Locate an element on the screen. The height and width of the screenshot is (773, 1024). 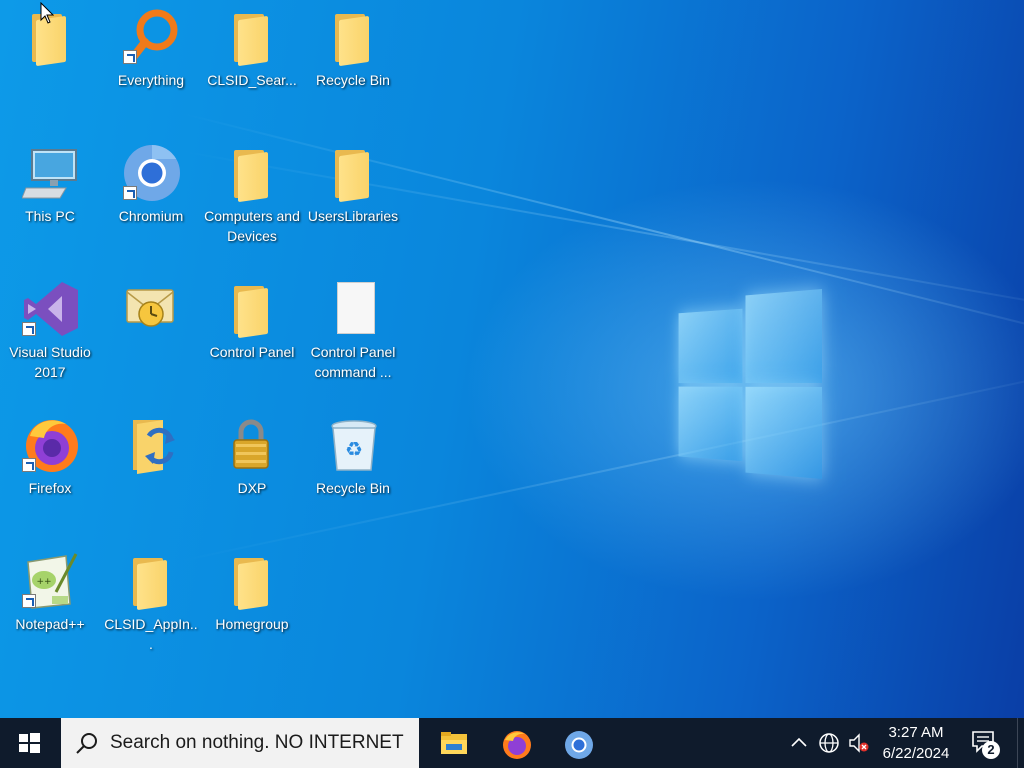
envelope-clock-icon is located at coordinates (152, 309).